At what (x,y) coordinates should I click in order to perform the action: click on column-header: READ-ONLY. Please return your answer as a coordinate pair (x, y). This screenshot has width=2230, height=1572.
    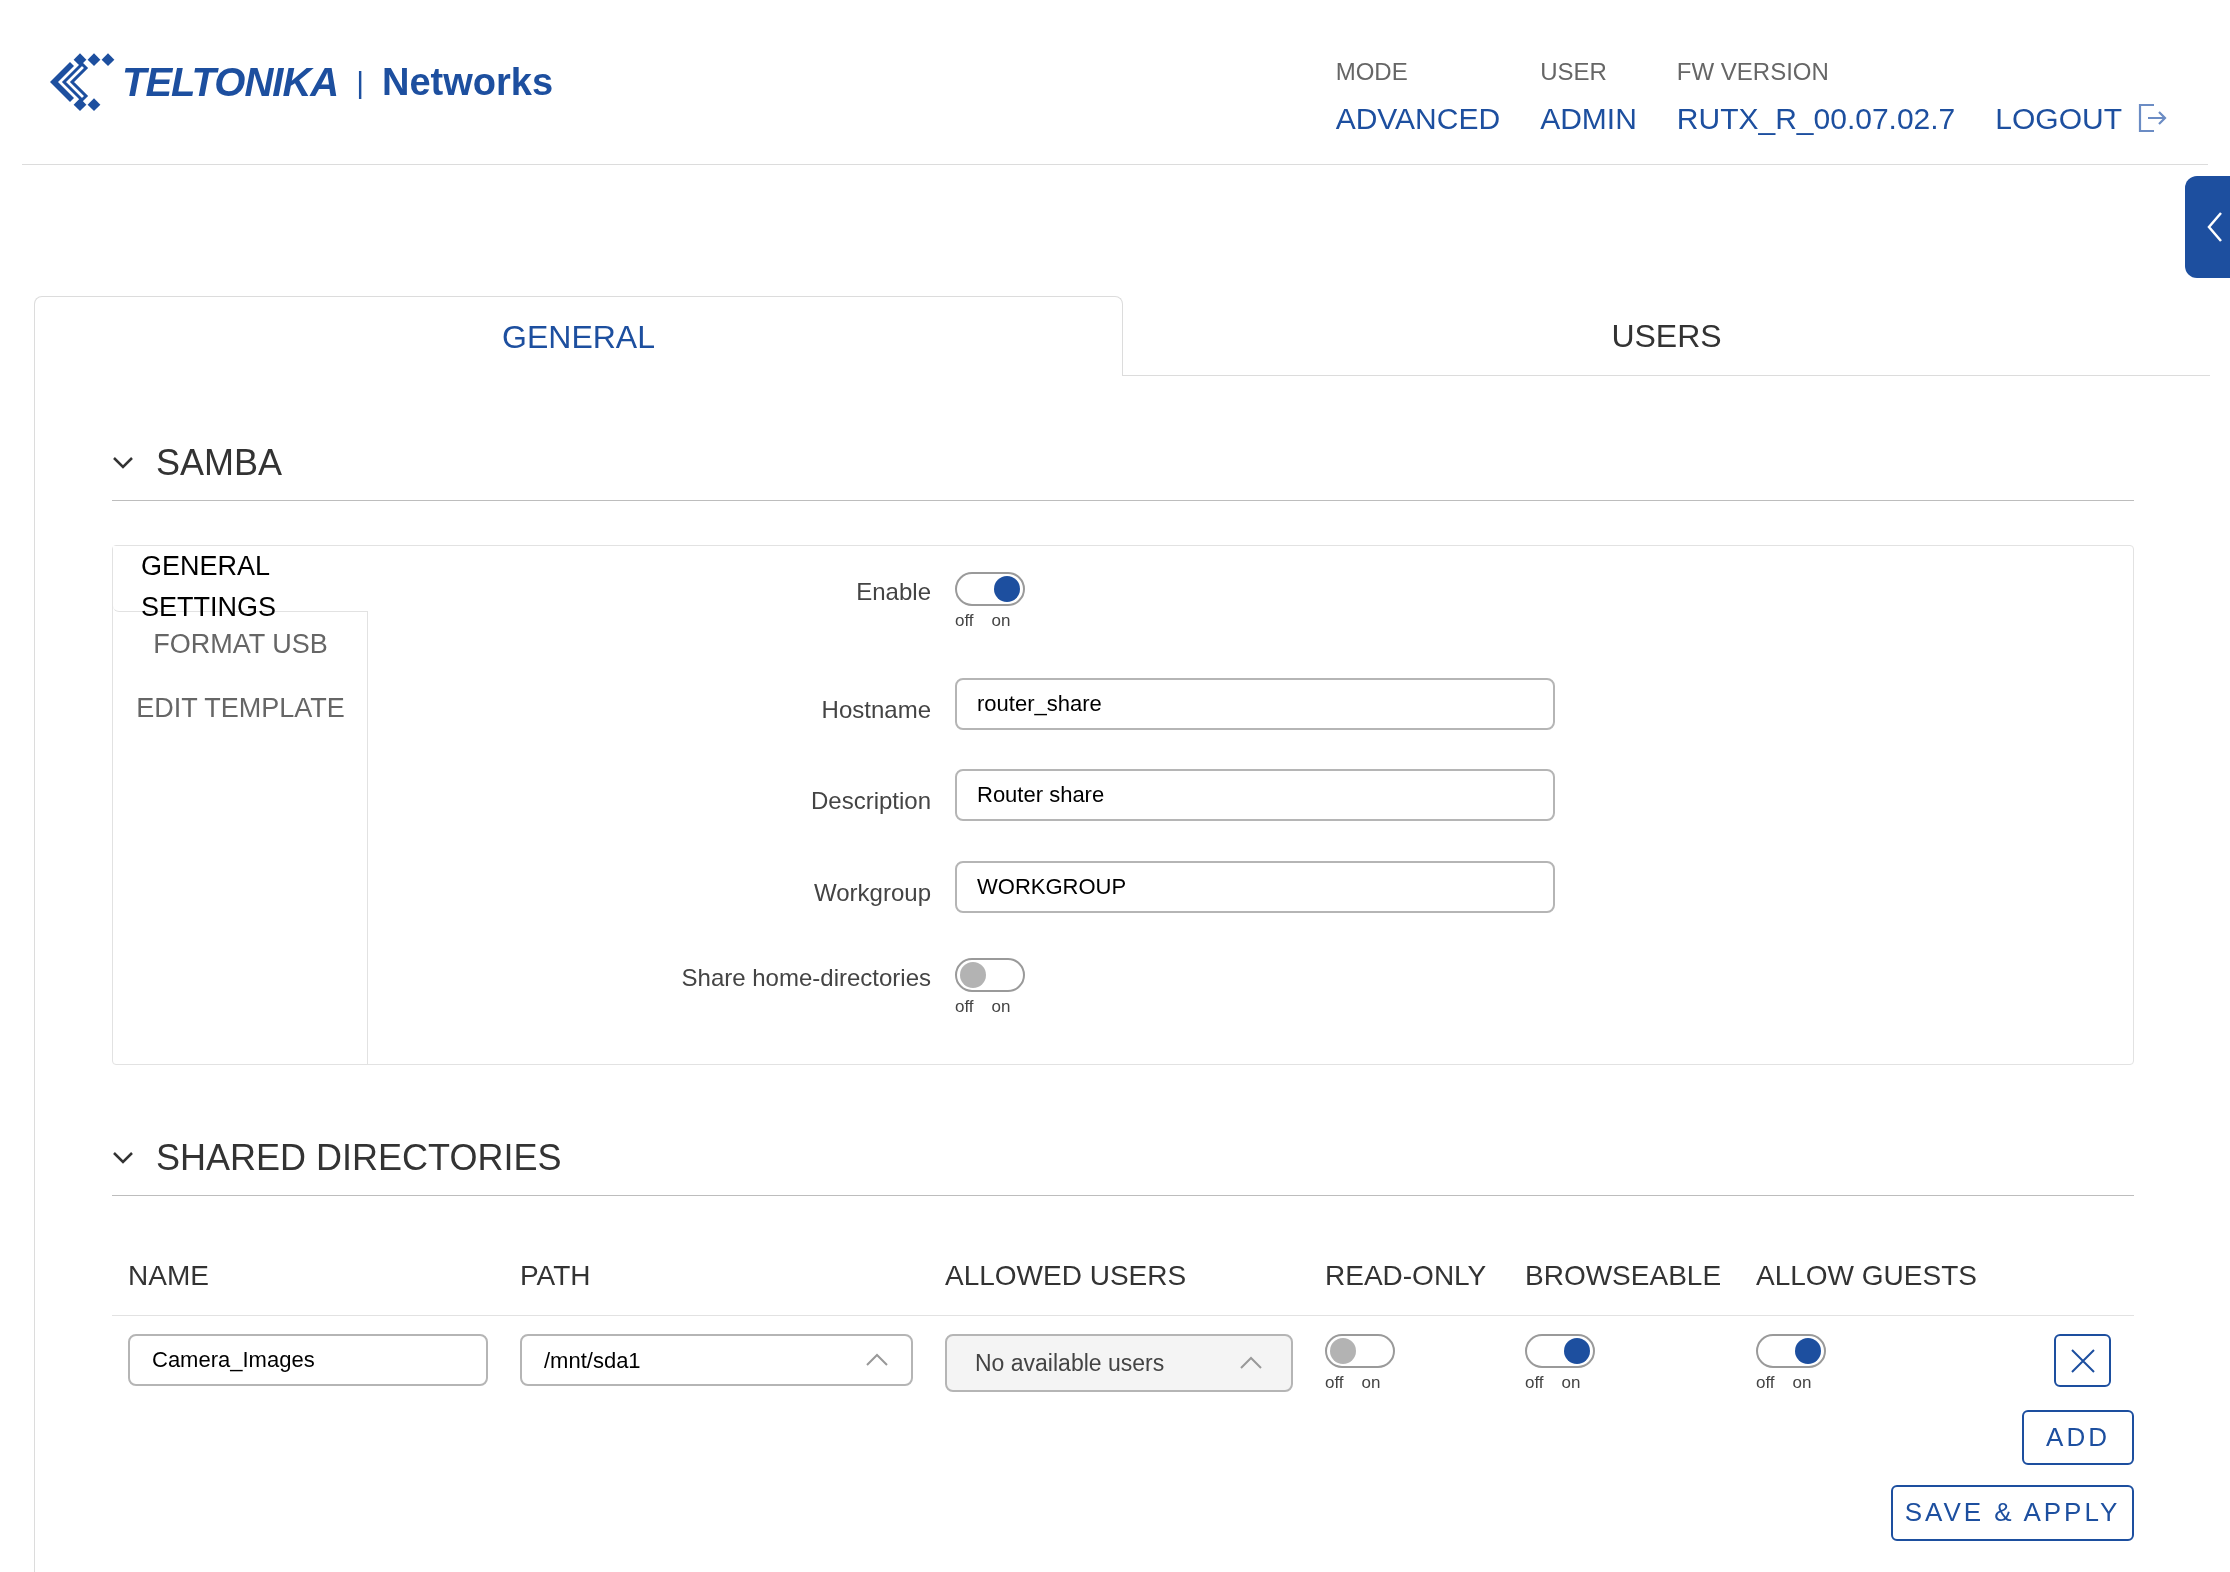
    Looking at the image, I should click on (1406, 1276).